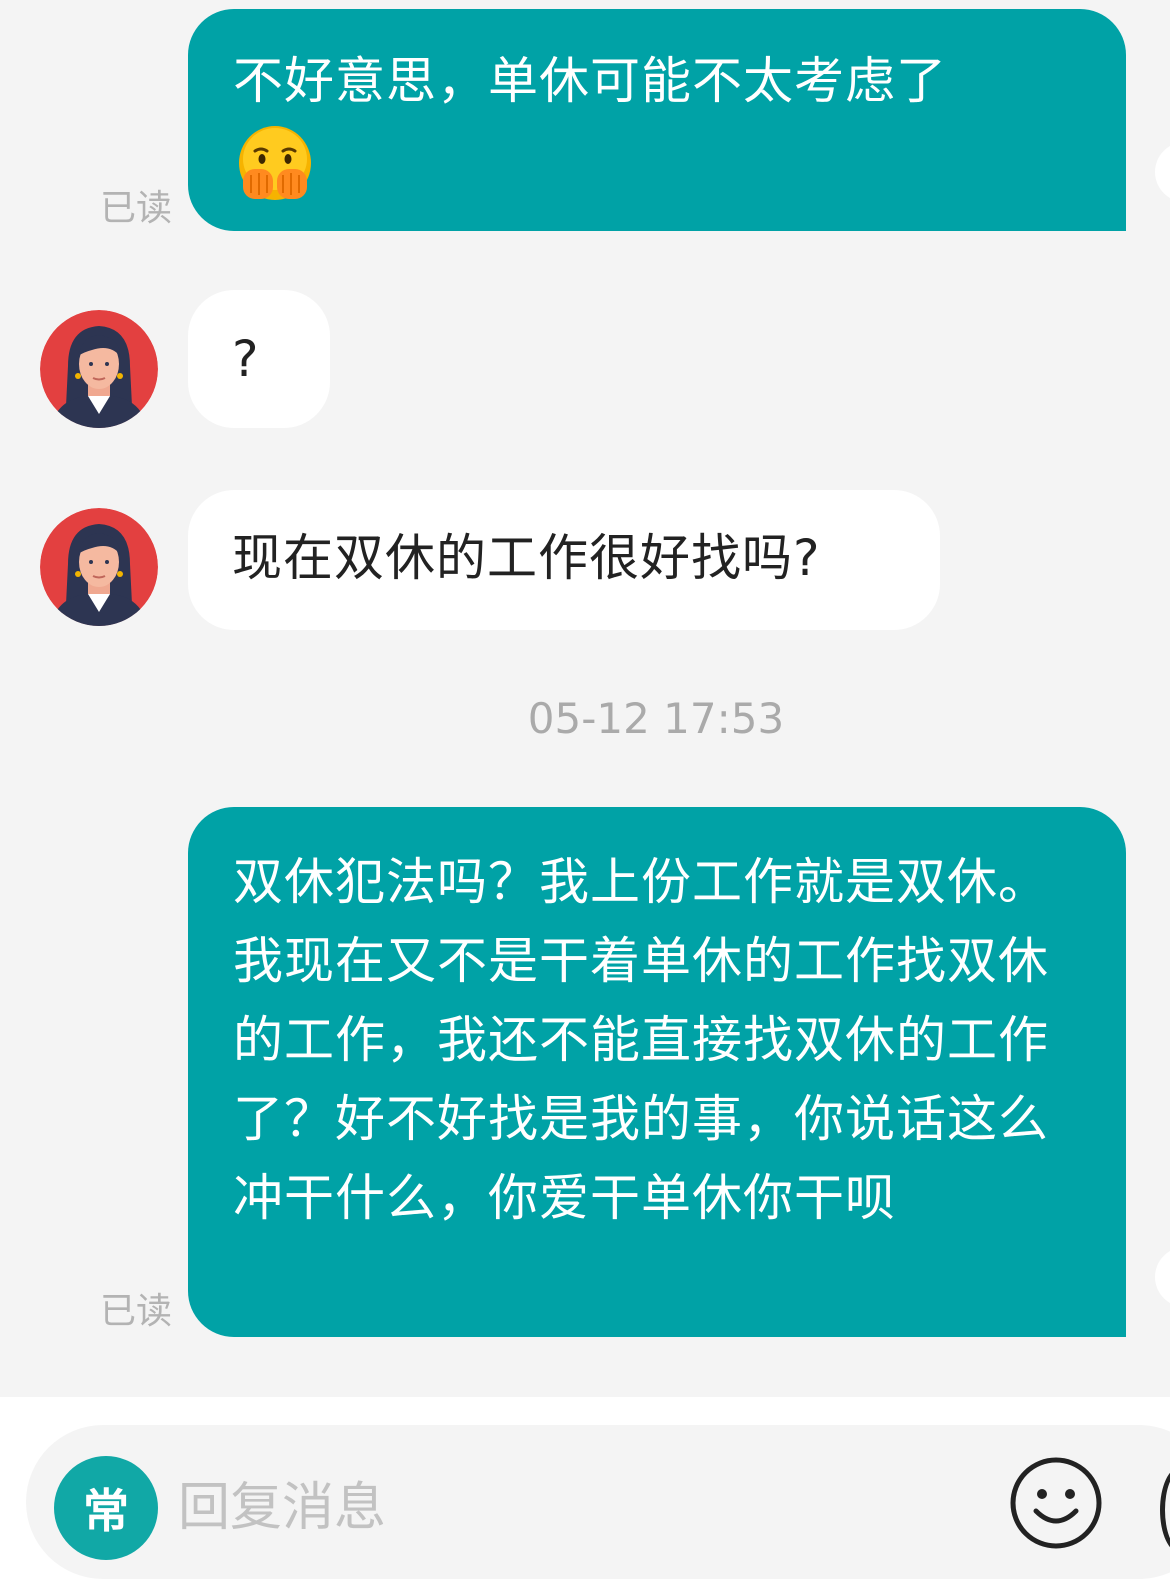  I want to click on input-bar: 常, so click(585, 1495).